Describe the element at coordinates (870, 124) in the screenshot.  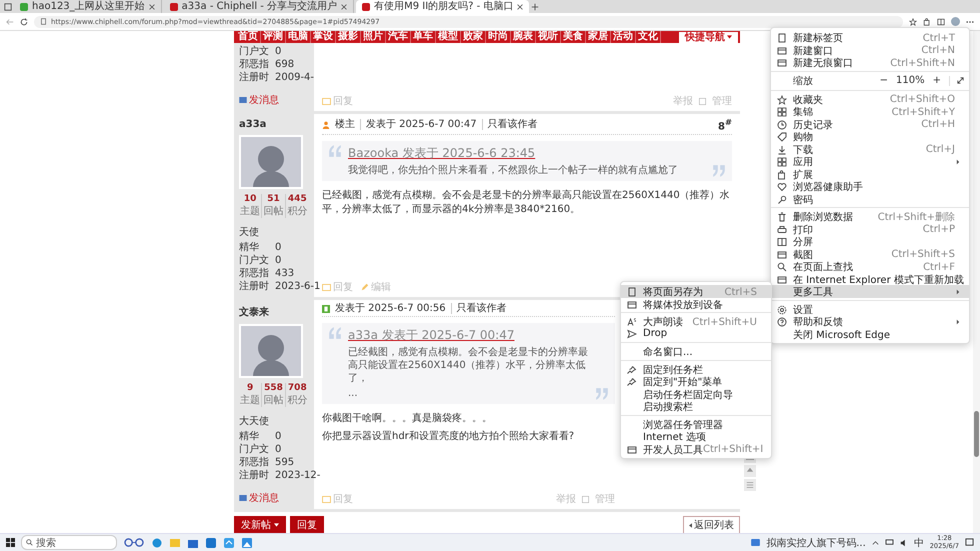
I see `menu-item: 历史记录 Ctrl+H` at that location.